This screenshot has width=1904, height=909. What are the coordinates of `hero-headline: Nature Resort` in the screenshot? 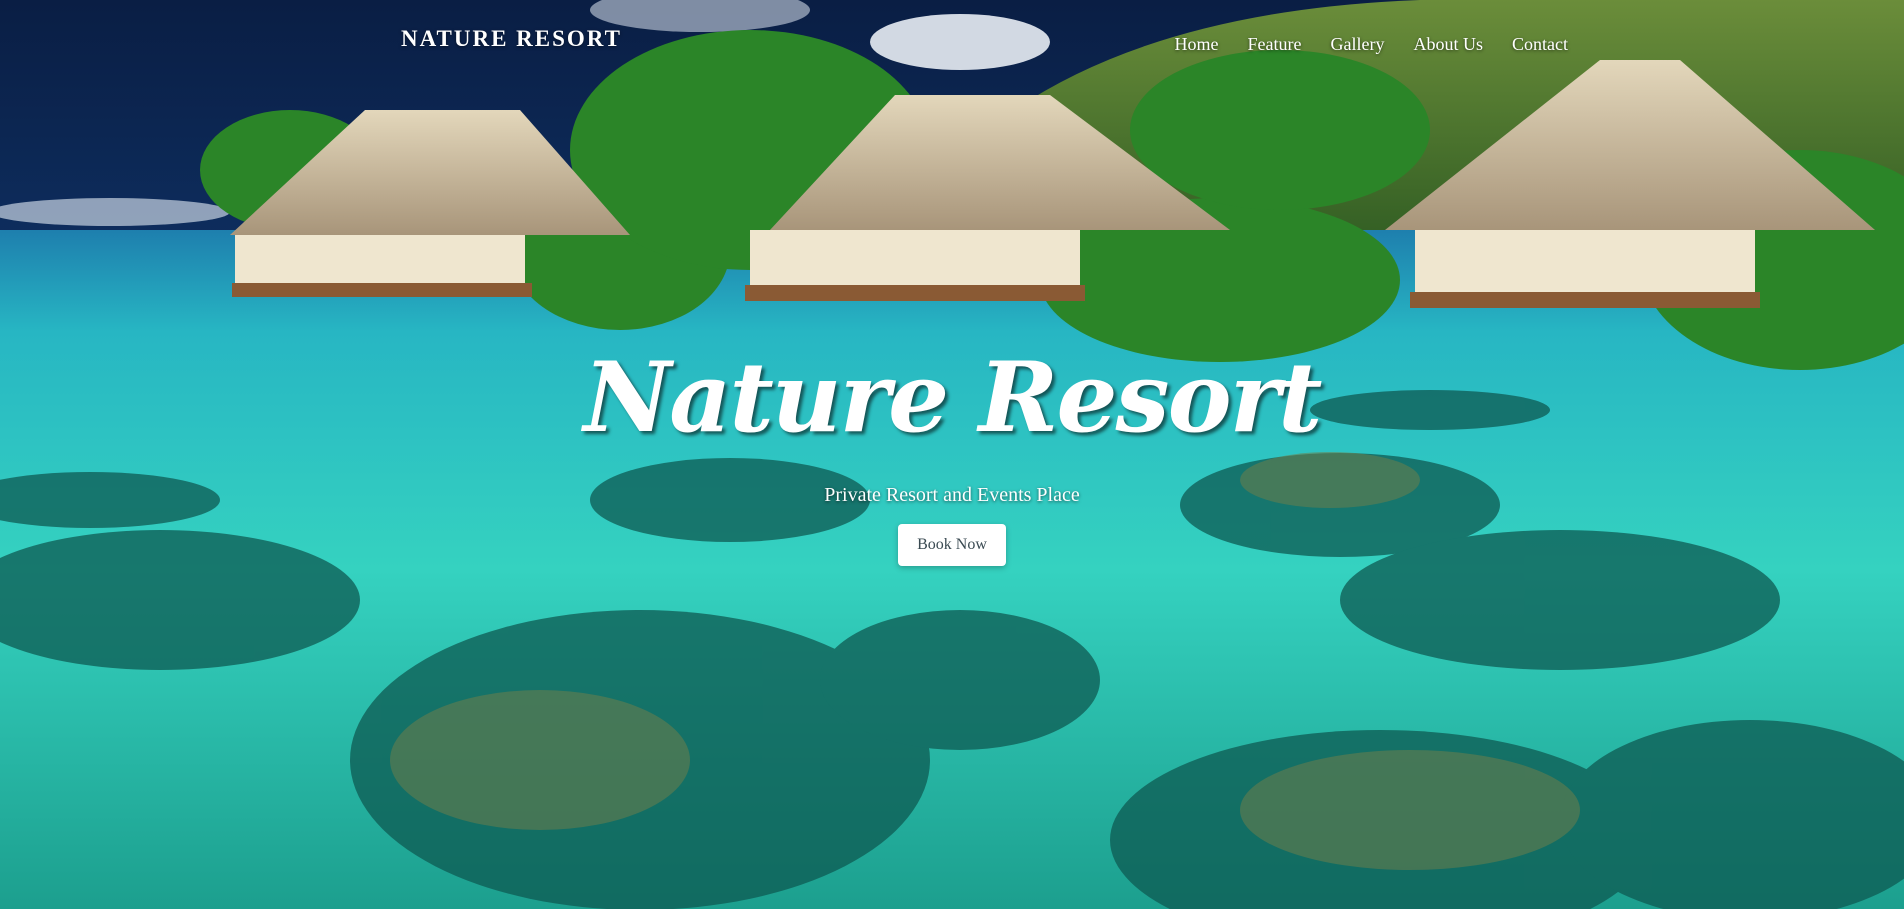 It's located at (952, 397).